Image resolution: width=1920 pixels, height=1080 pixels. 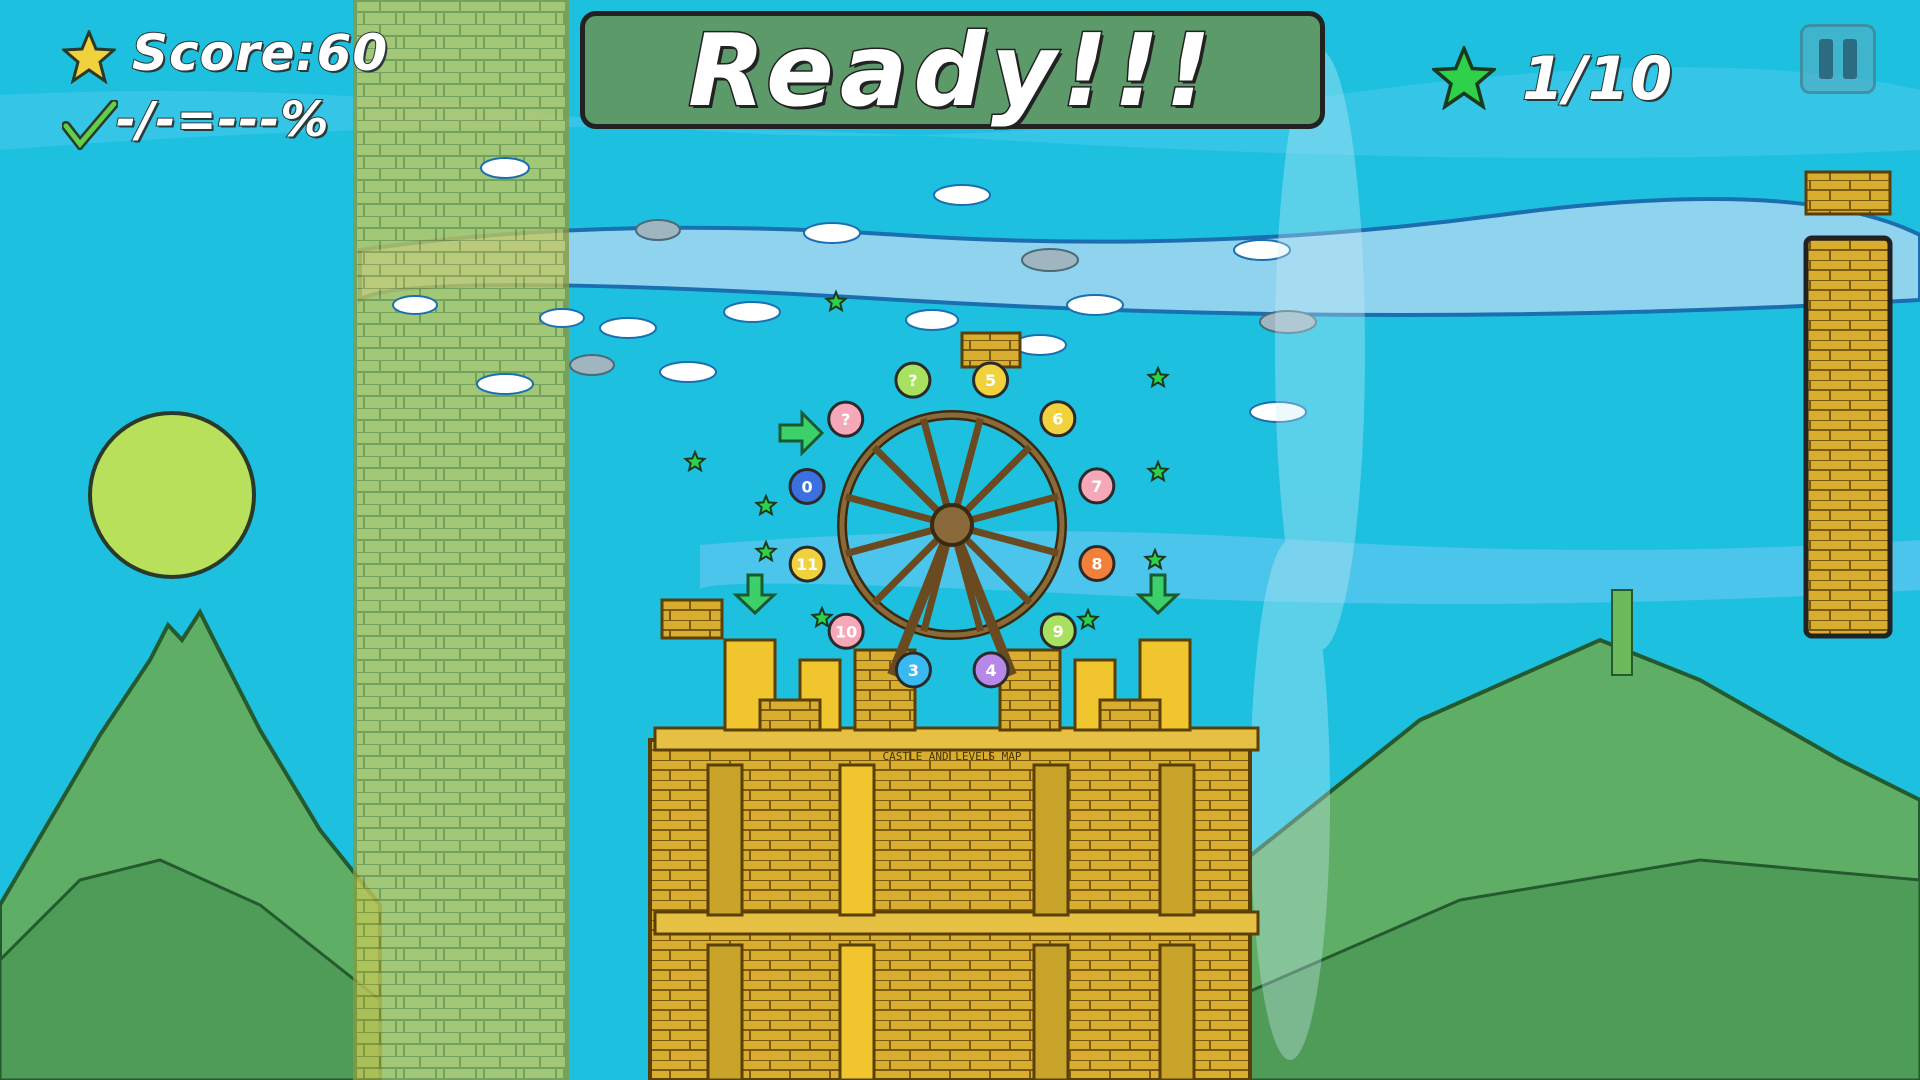 I want to click on wheel-gondola-number: 11, so click(x=807, y=564).